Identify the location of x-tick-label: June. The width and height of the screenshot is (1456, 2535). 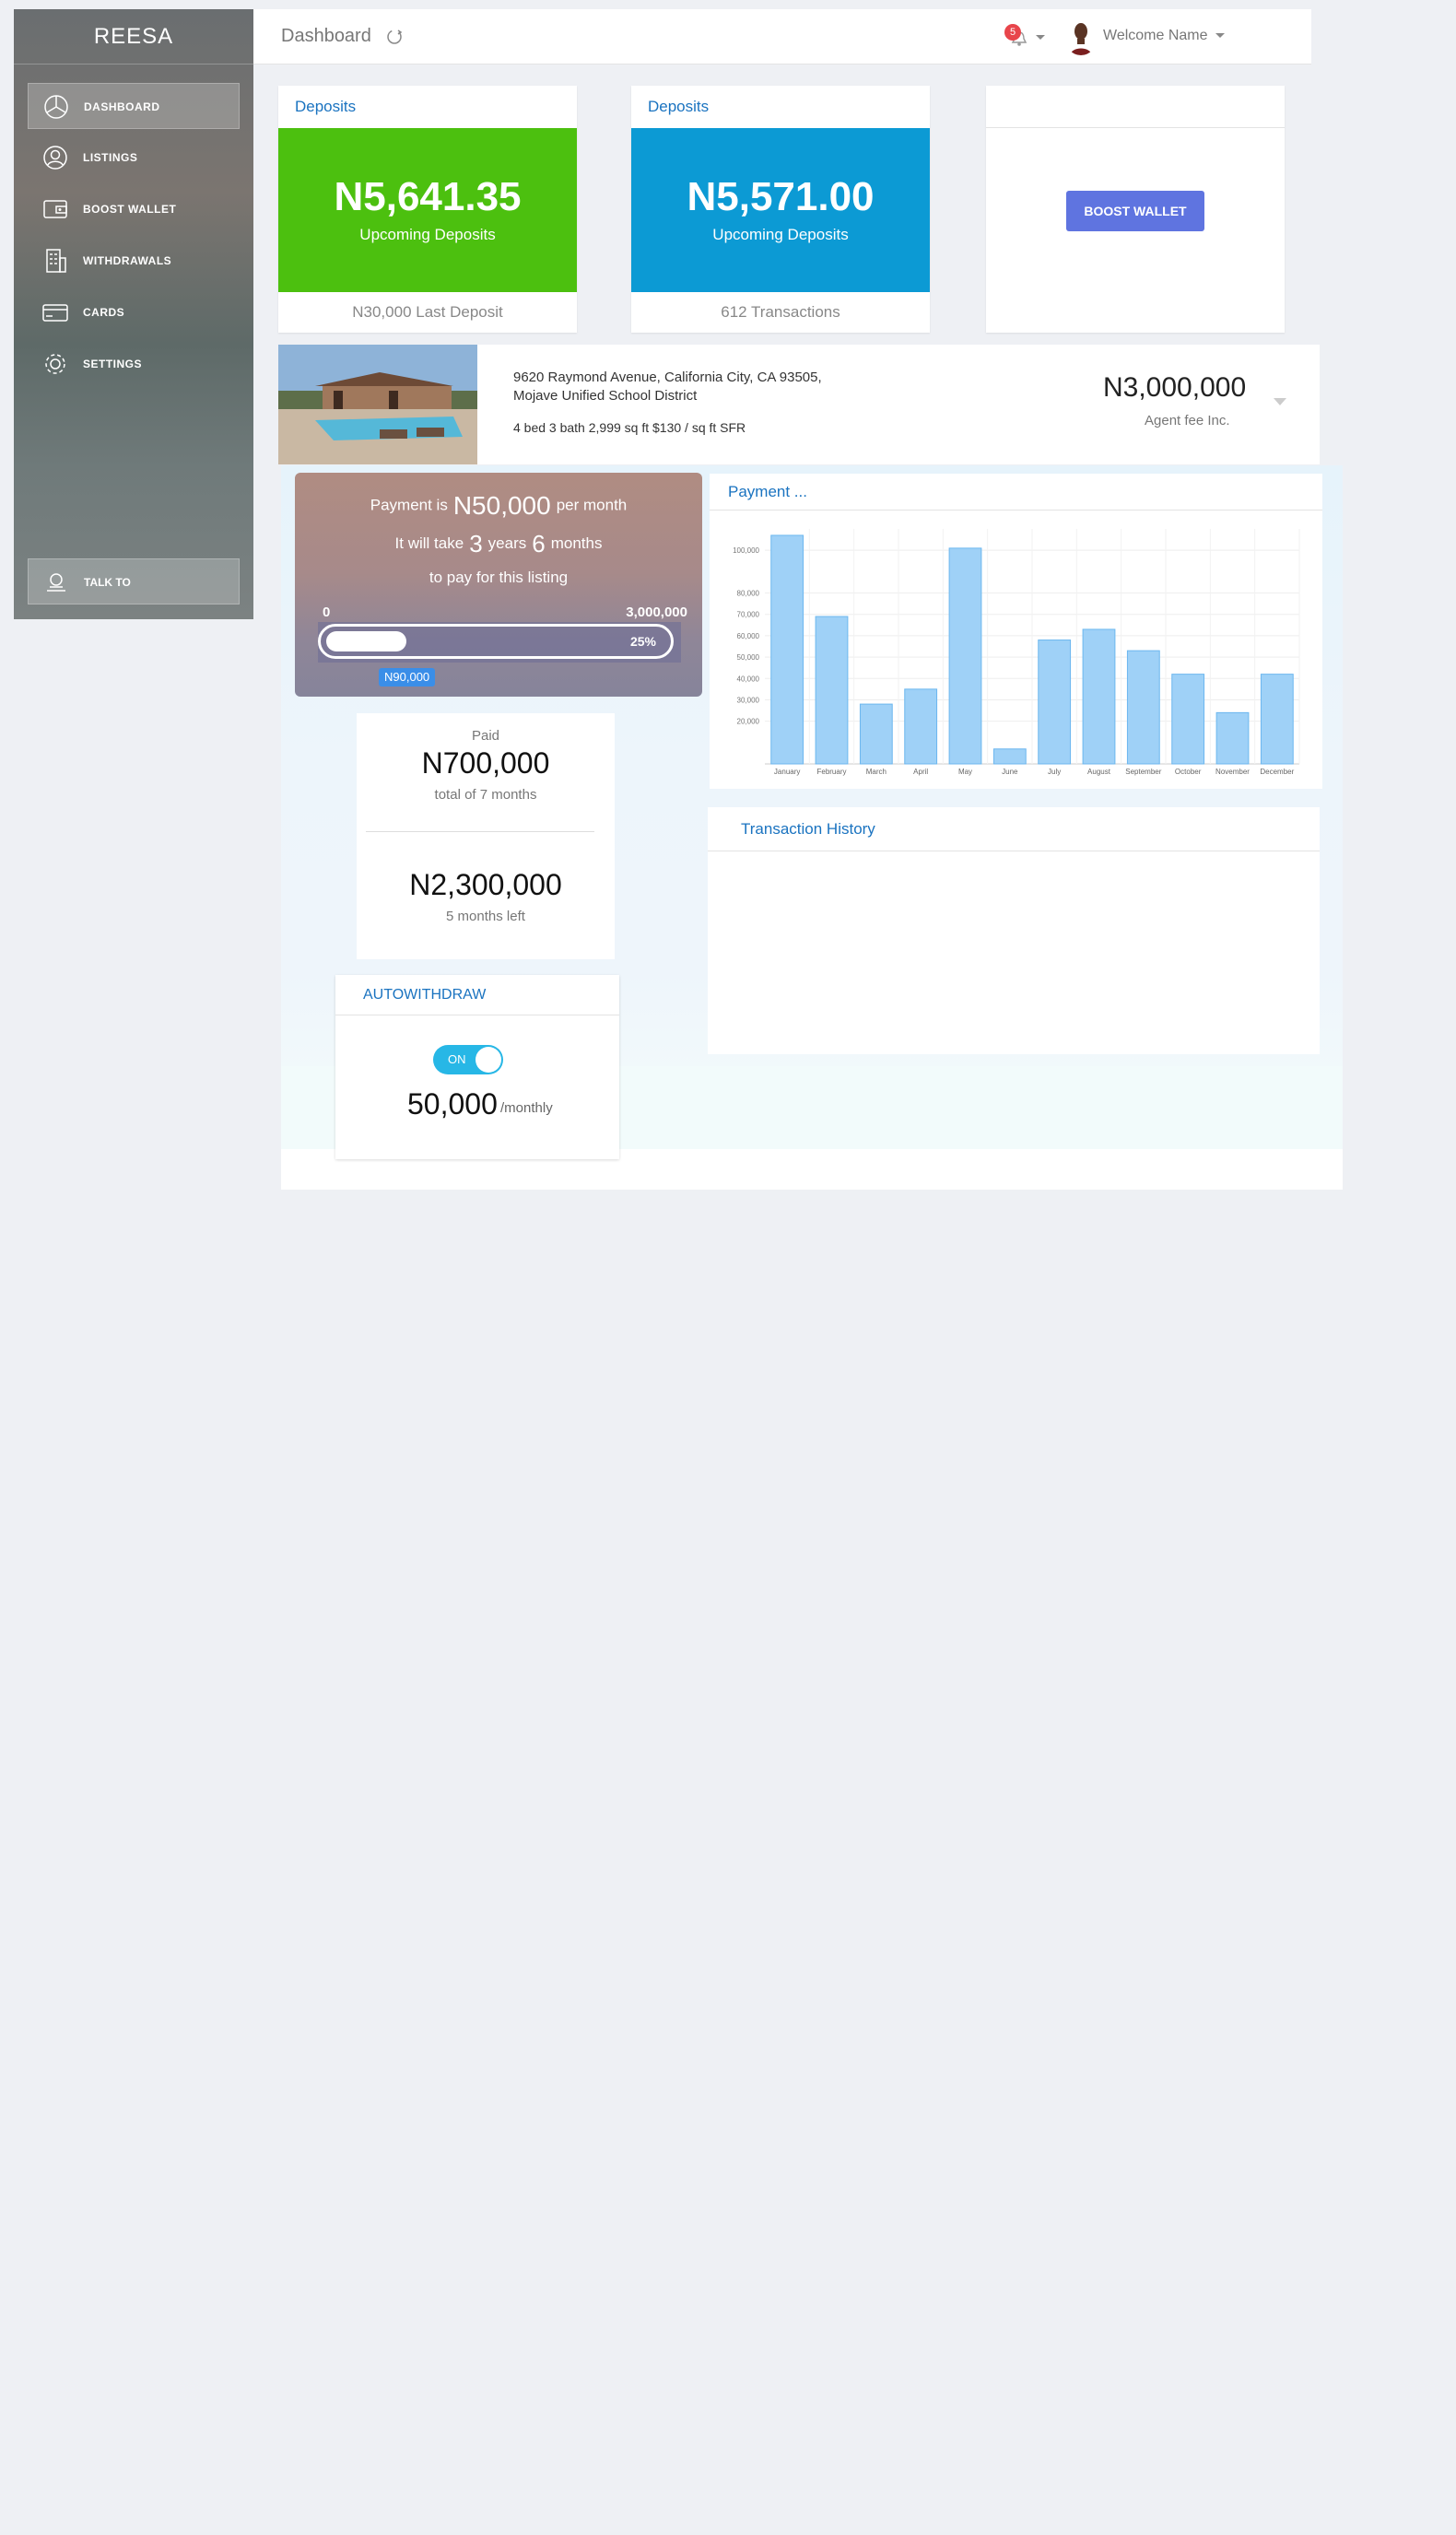
(1010, 772).